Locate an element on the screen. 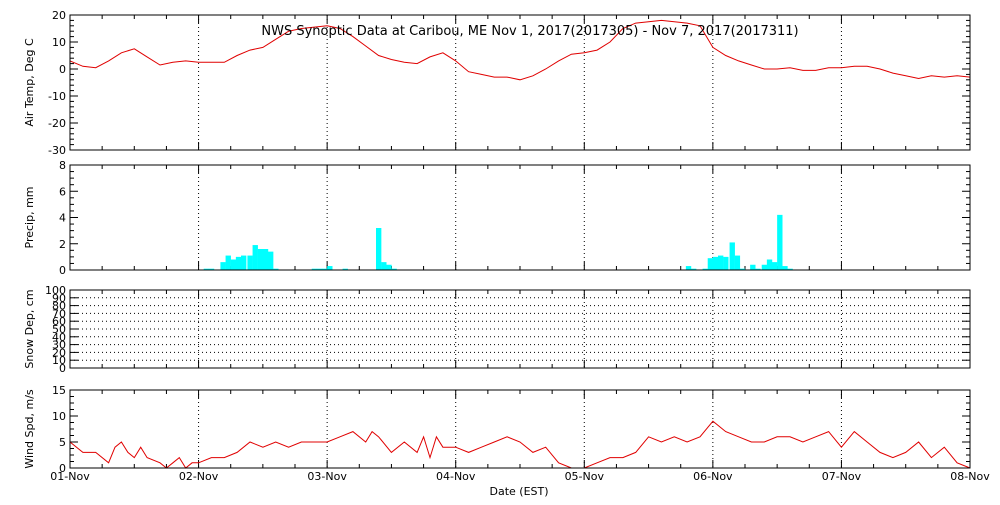 The width and height of the screenshot is (1000, 505). snow-y-tick-label: 100 is located at coordinates (55, 290).